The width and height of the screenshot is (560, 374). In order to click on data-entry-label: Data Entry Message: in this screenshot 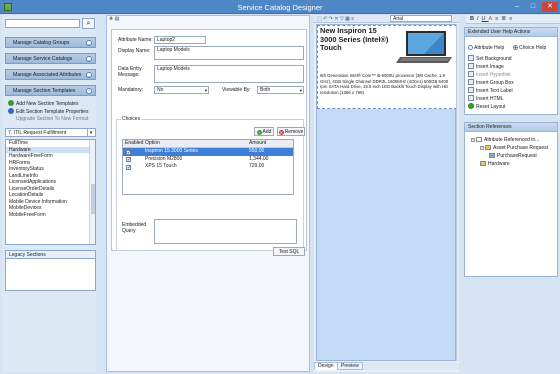, I will do `click(130, 72)`.